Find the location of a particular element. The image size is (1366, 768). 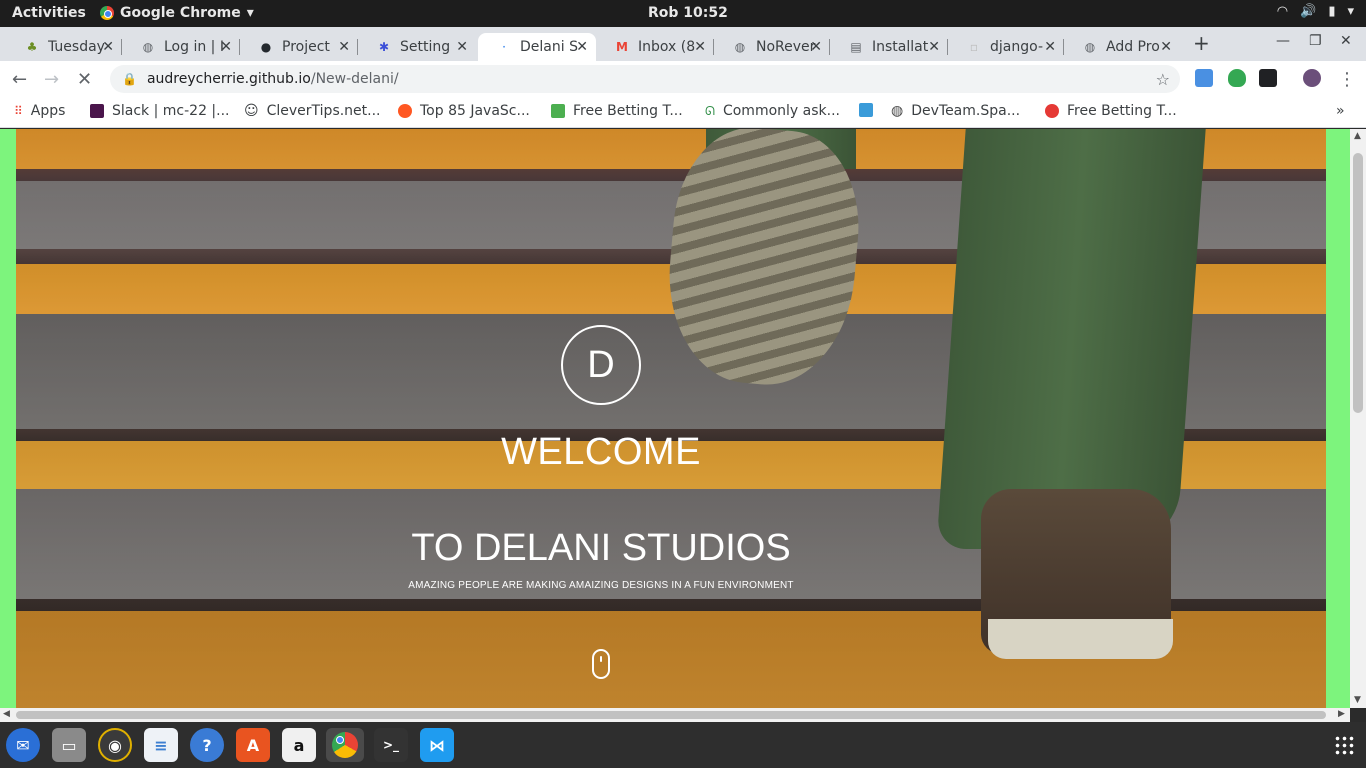

tab-title: Setting is located at coordinates (425, 47).